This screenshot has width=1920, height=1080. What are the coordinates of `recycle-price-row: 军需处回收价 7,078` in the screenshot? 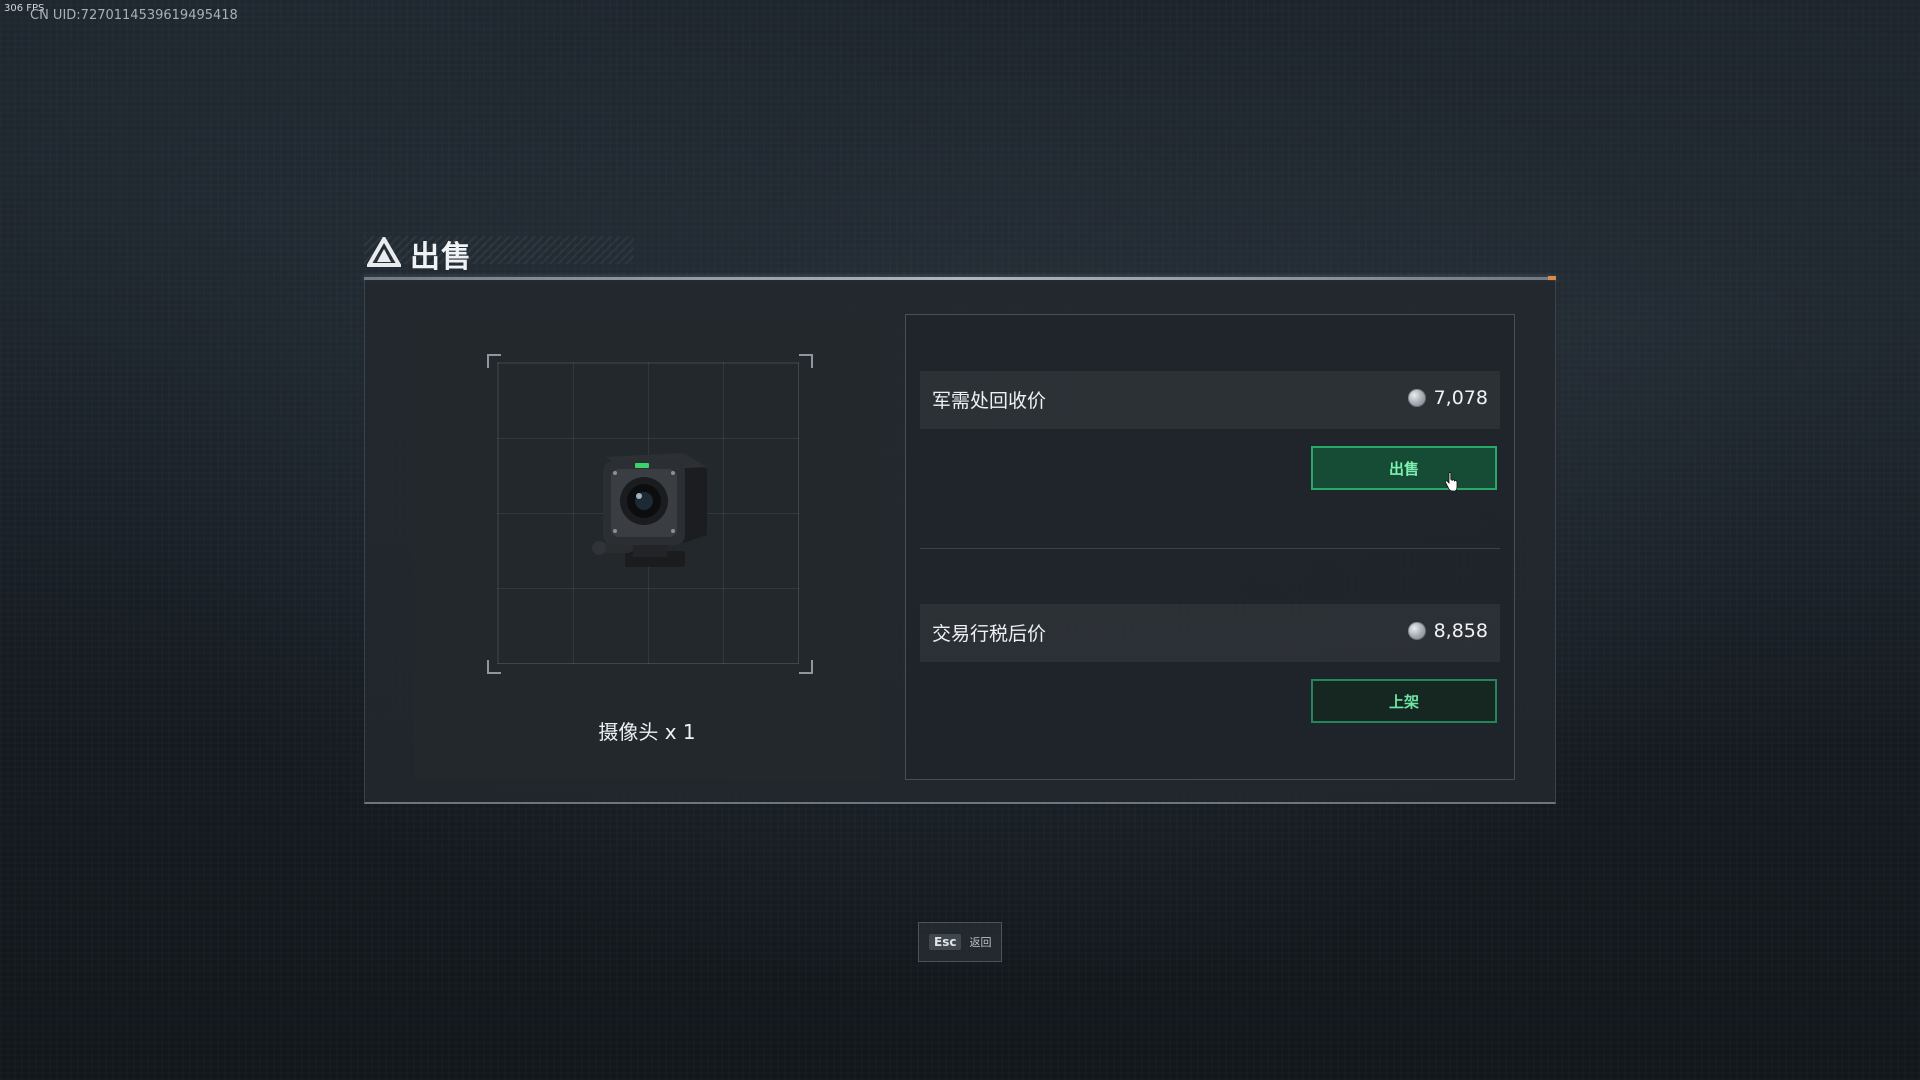 It's located at (1210, 400).